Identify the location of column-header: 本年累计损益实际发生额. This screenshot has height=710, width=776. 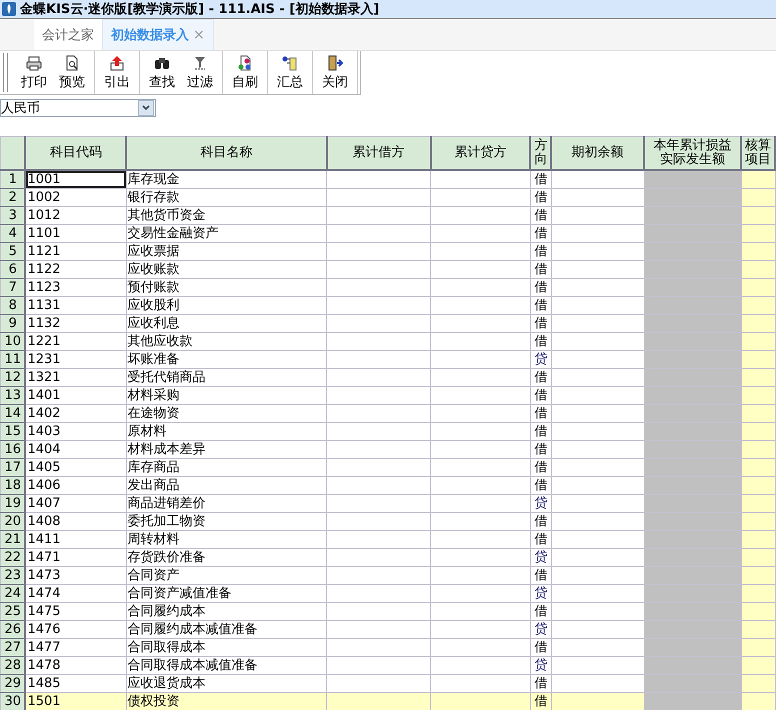
(693, 153).